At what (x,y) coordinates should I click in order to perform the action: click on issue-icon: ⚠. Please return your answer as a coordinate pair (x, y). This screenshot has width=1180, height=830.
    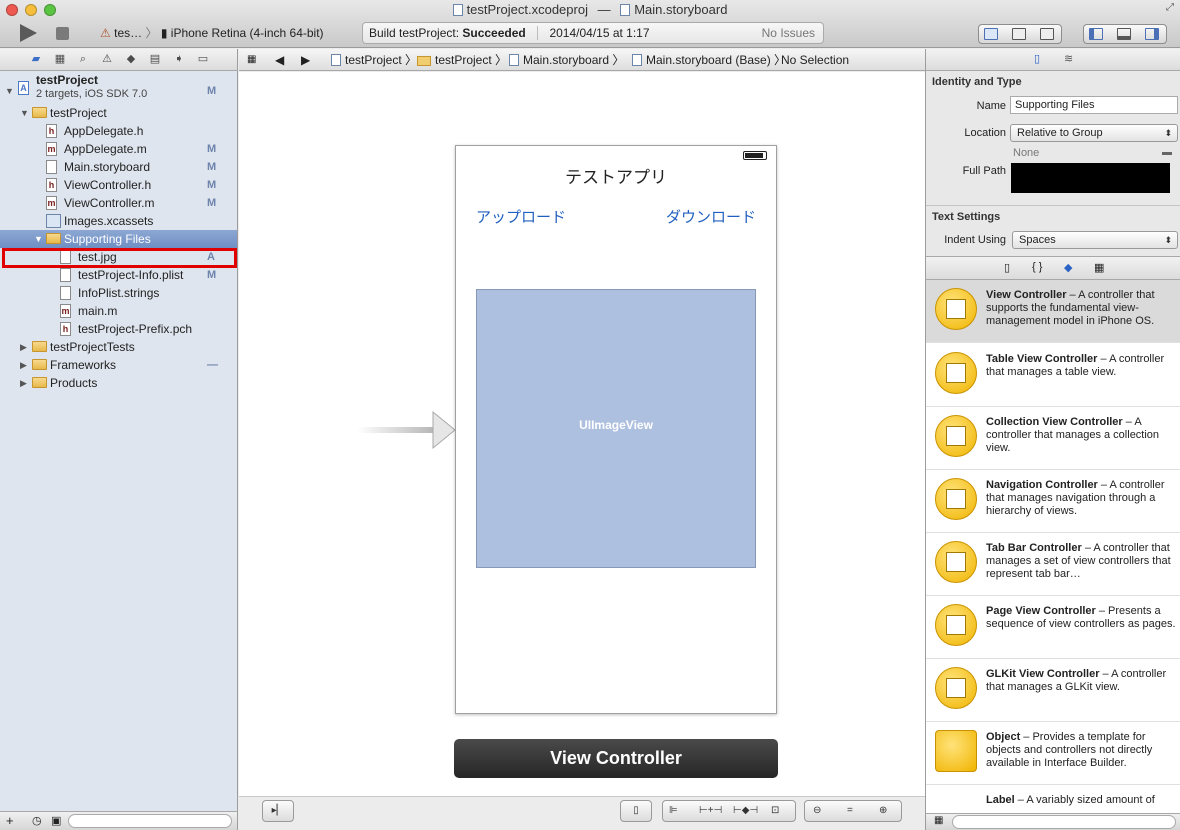
    Looking at the image, I should click on (107, 59).